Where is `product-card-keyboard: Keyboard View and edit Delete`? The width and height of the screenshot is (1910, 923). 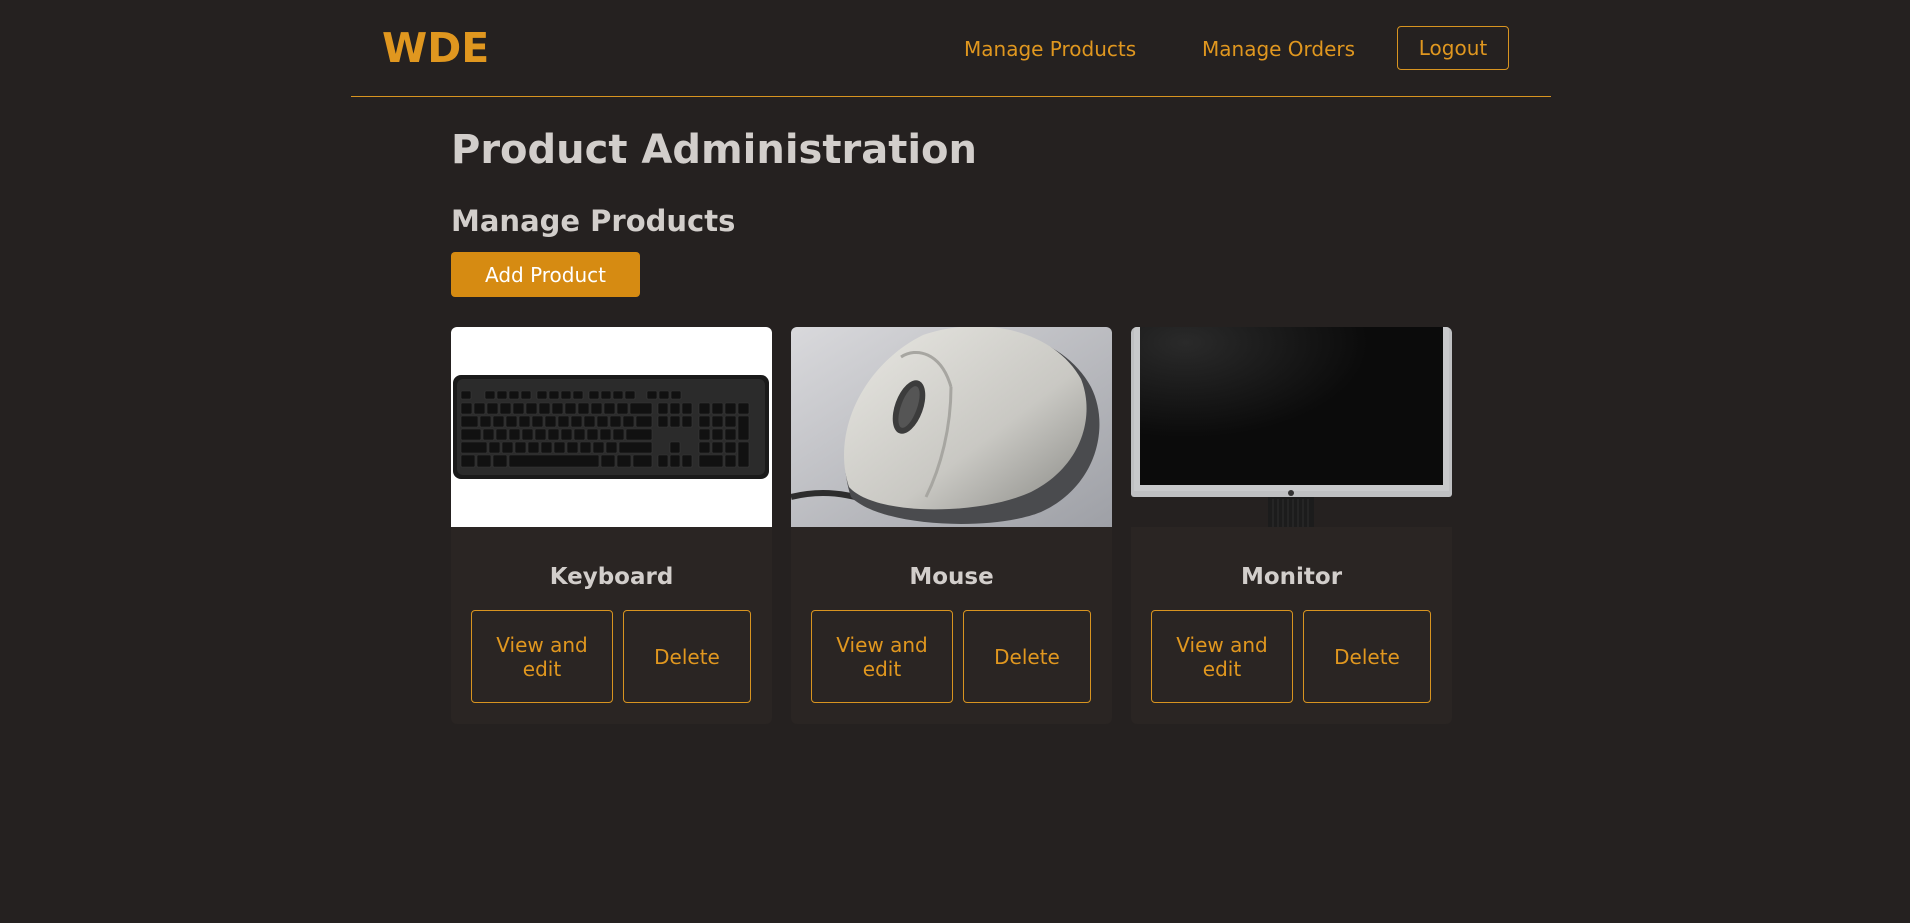 product-card-keyboard: Keyboard View and edit Delete is located at coordinates (611, 525).